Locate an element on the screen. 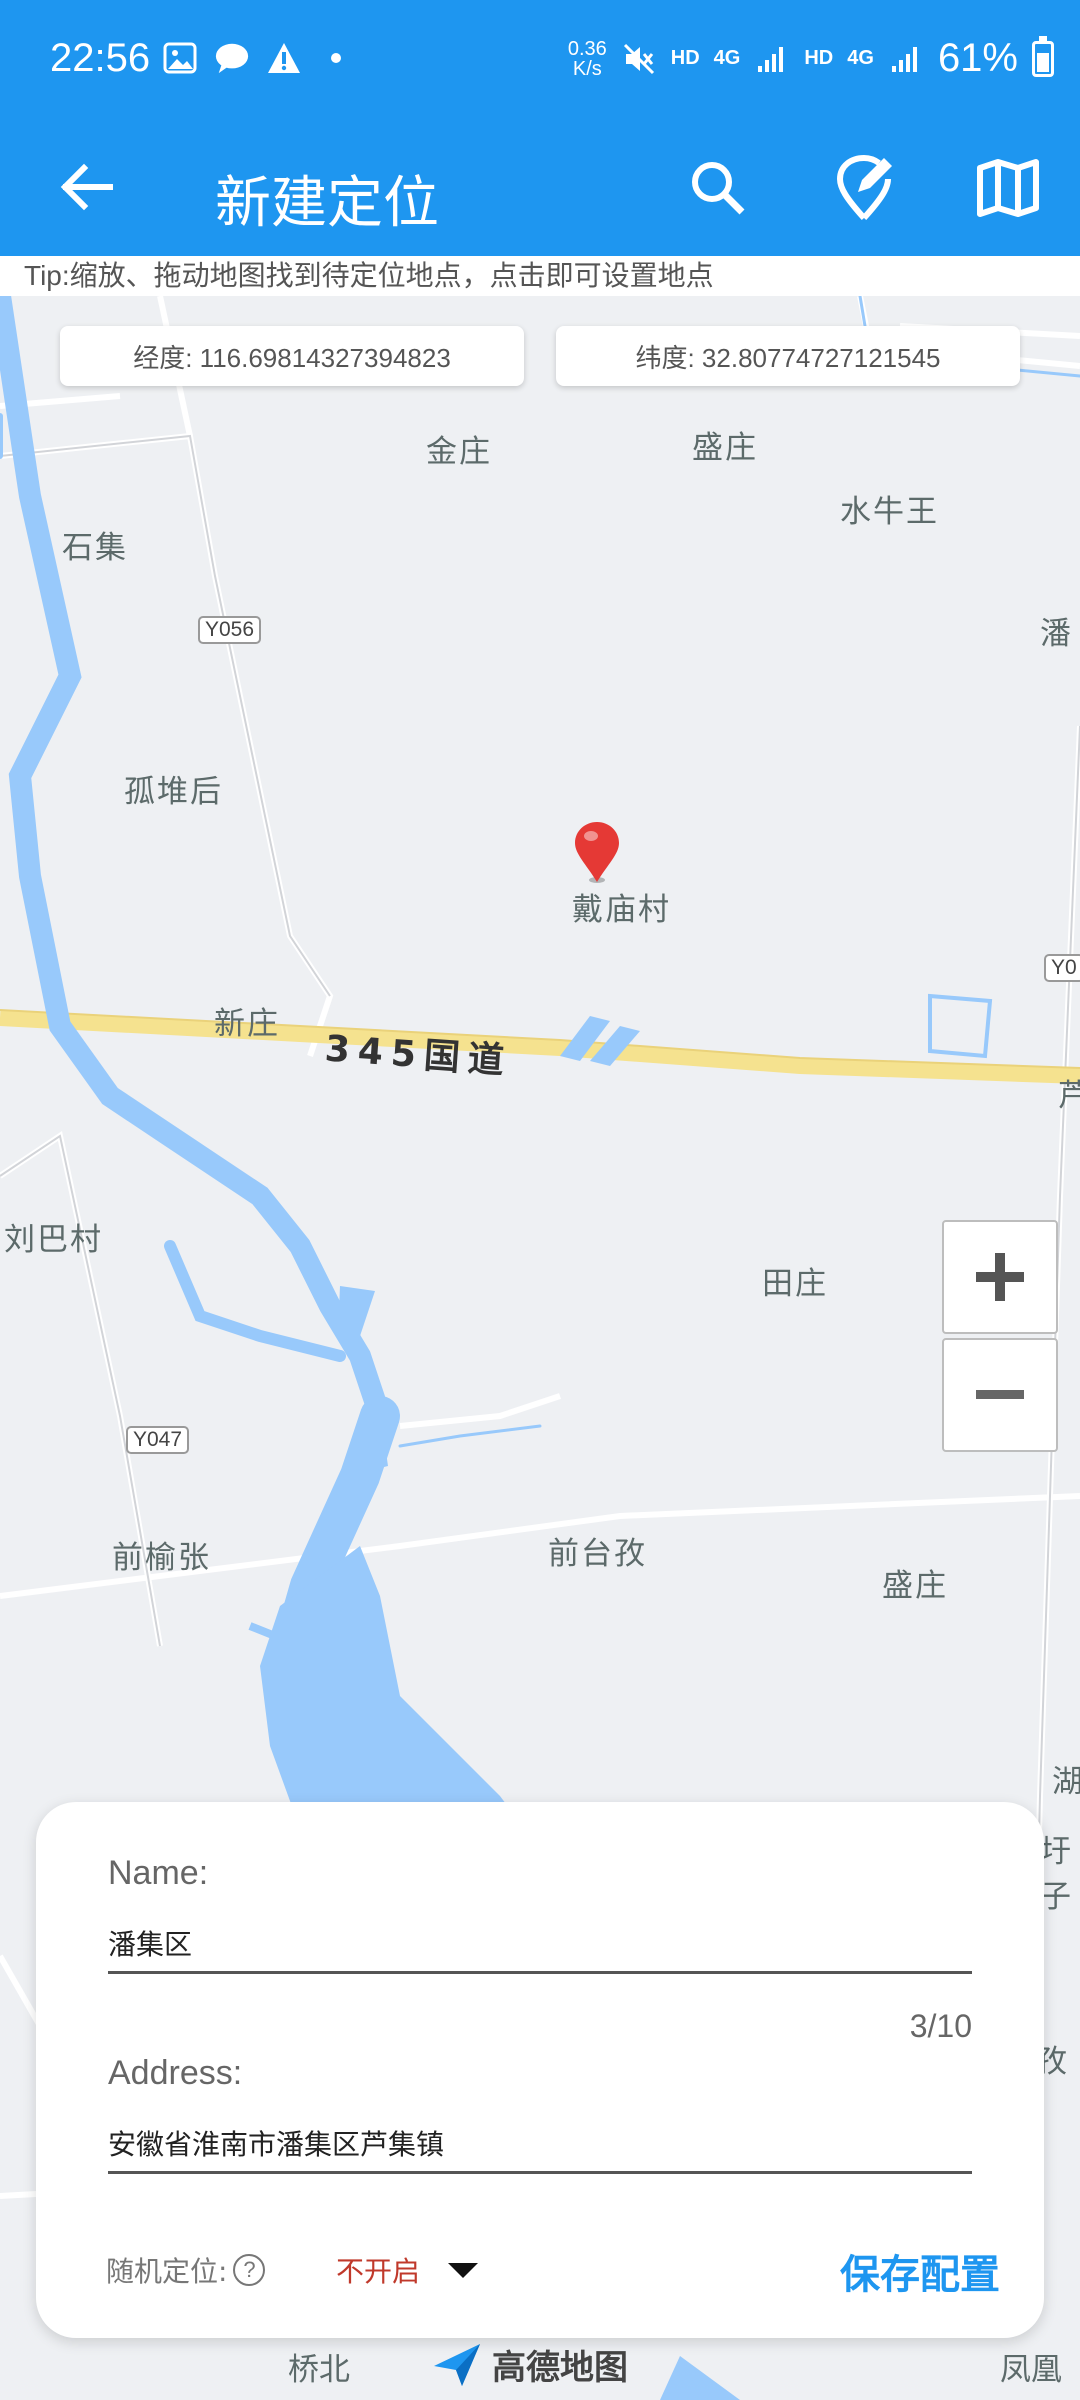 This screenshot has width=1080, height=2400. map-place-label: 戴庙村 is located at coordinates (621, 910).